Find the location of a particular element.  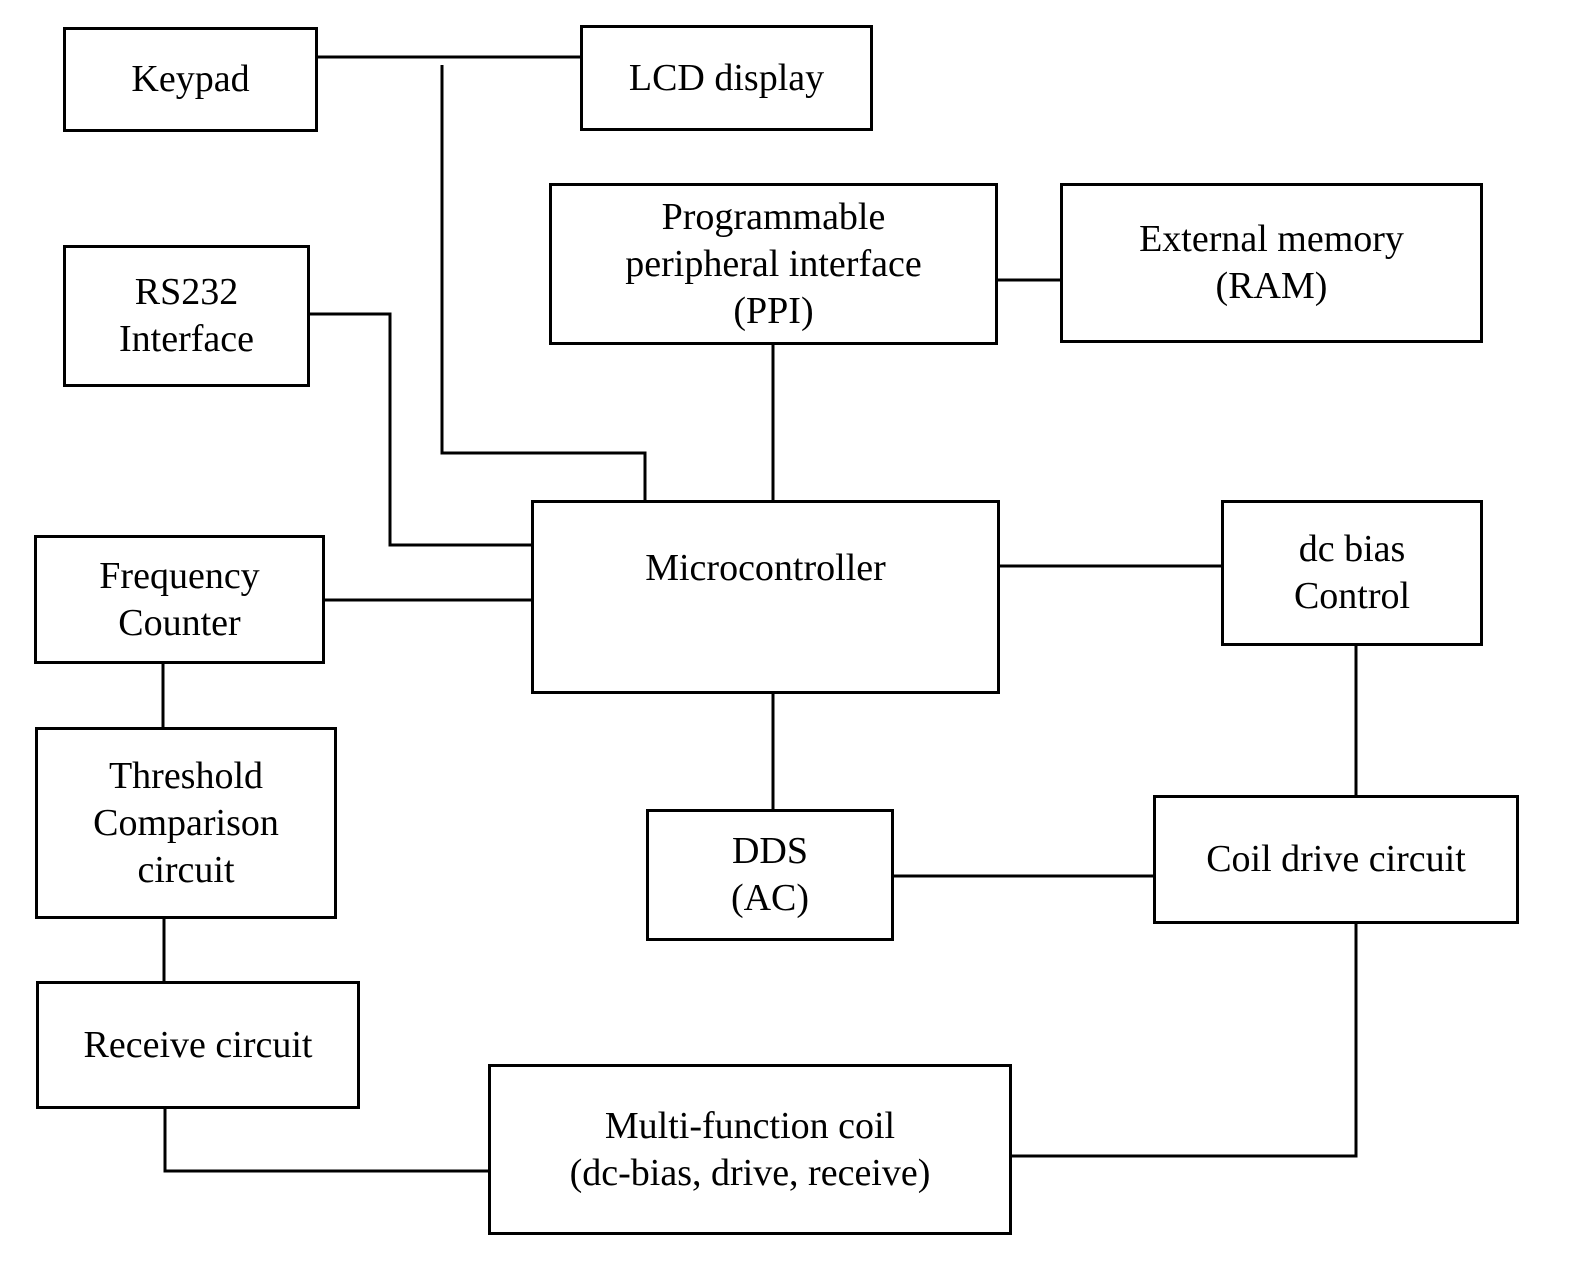

external-memory-block: External memory (RAM) is located at coordinates (1271, 263).